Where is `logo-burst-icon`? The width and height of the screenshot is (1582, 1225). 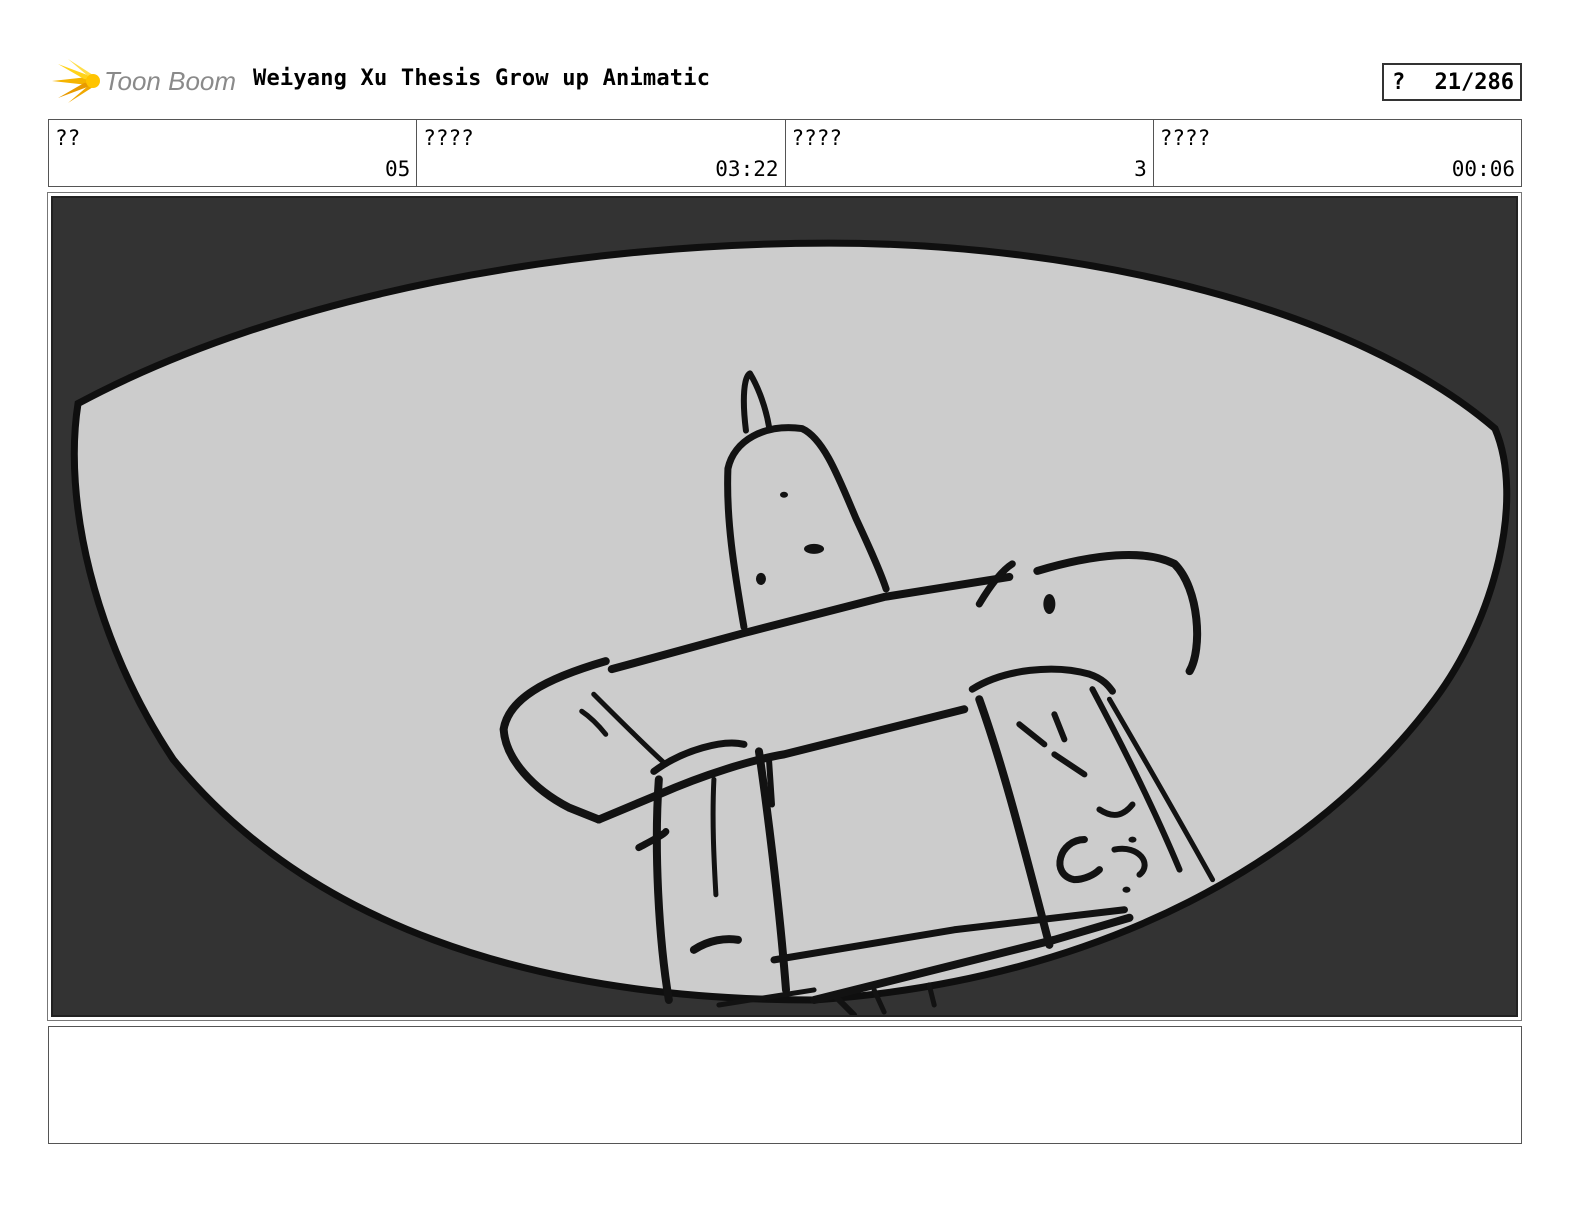 logo-burst-icon is located at coordinates (76, 81).